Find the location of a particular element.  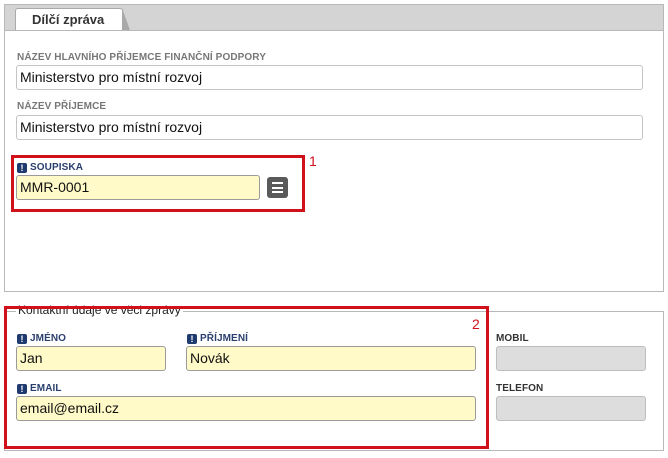

soupiska-label: ! SOUPISKA is located at coordinates (50, 167).